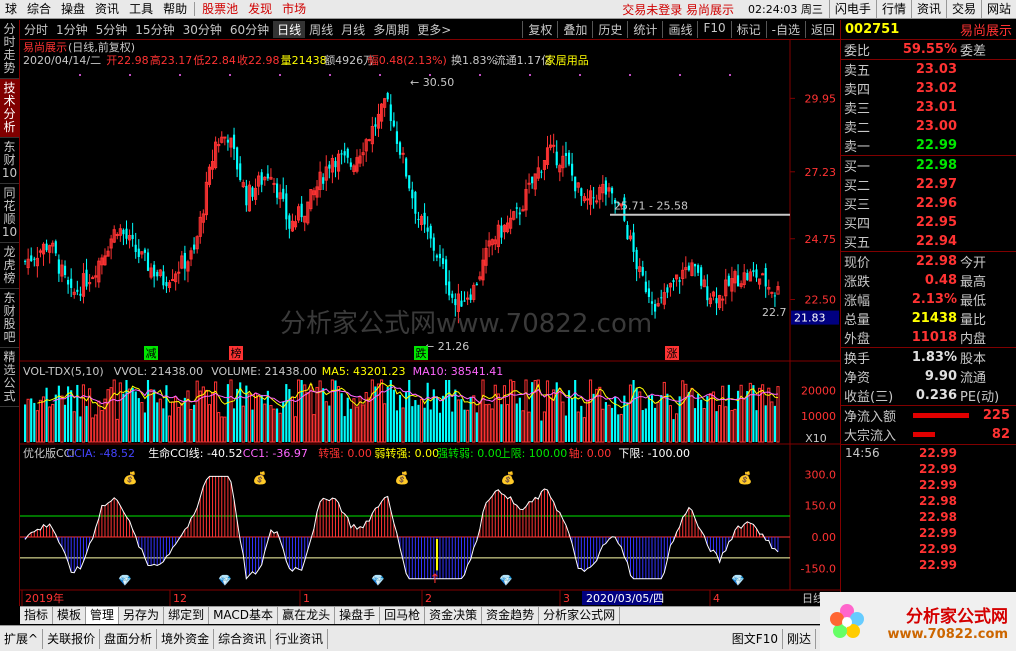 The image size is (1016, 651). I want to click on period-tab-10: 更多>, so click(434, 29).